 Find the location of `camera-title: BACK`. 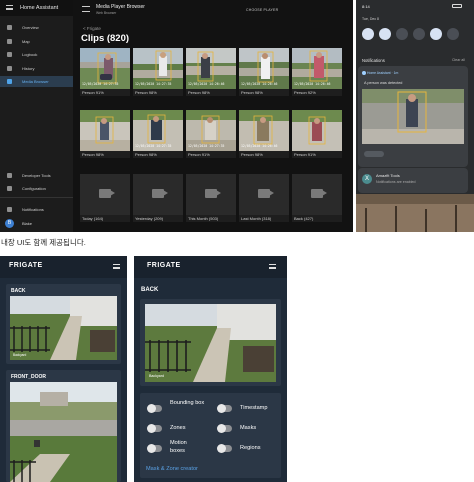

camera-title: BACK is located at coordinates (150, 290).